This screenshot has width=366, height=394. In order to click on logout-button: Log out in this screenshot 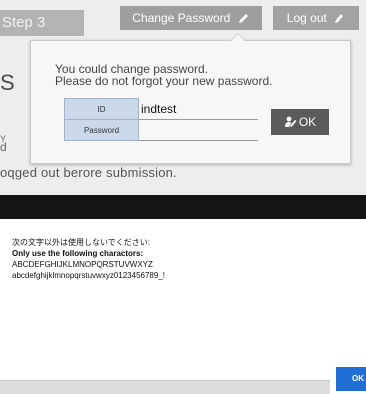, I will do `click(316, 18)`.